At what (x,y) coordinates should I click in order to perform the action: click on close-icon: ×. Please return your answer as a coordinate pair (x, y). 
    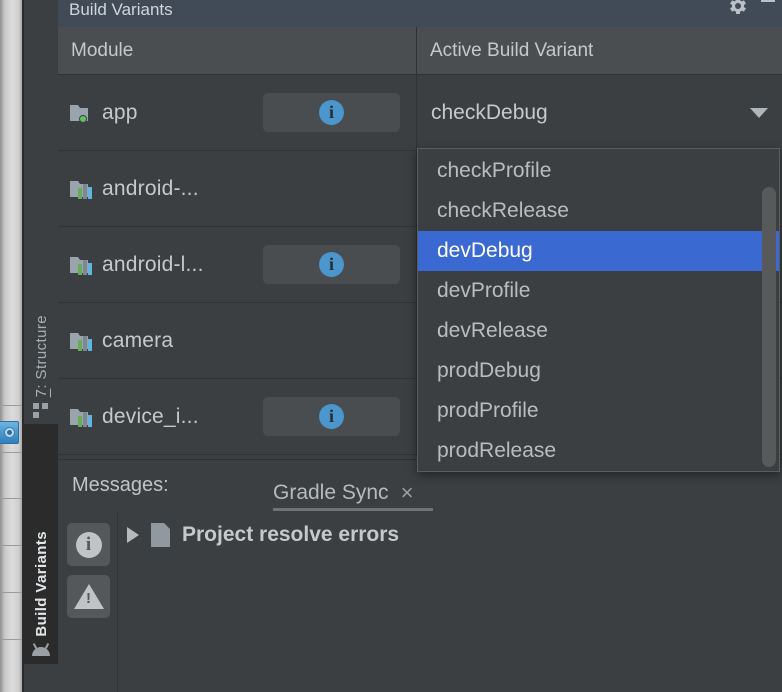
    Looking at the image, I should click on (407, 492).